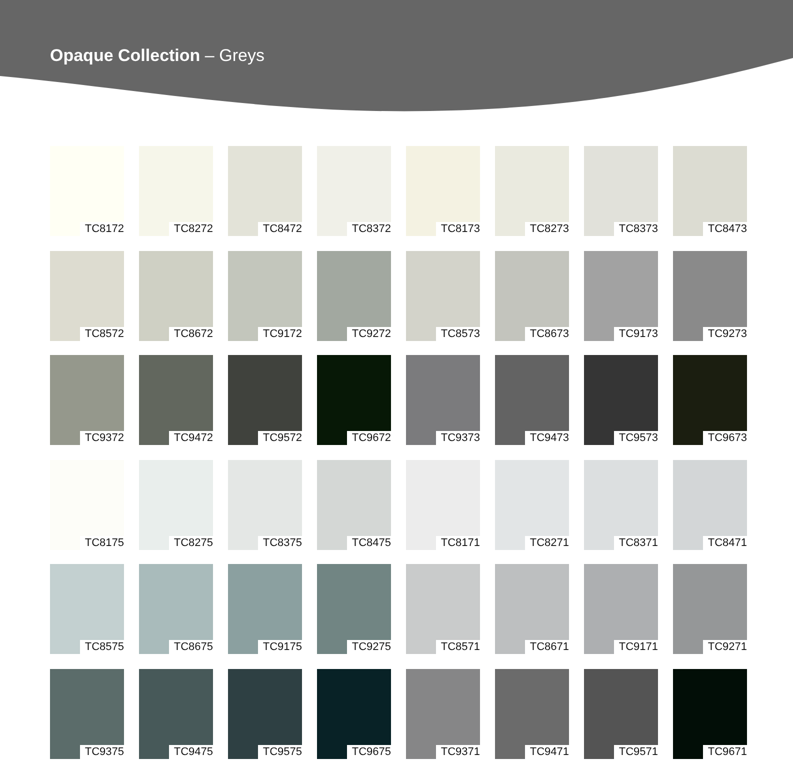 The width and height of the screenshot is (793, 768). Describe the element at coordinates (190, 647) in the screenshot. I see `color-code: TC8675` at that location.